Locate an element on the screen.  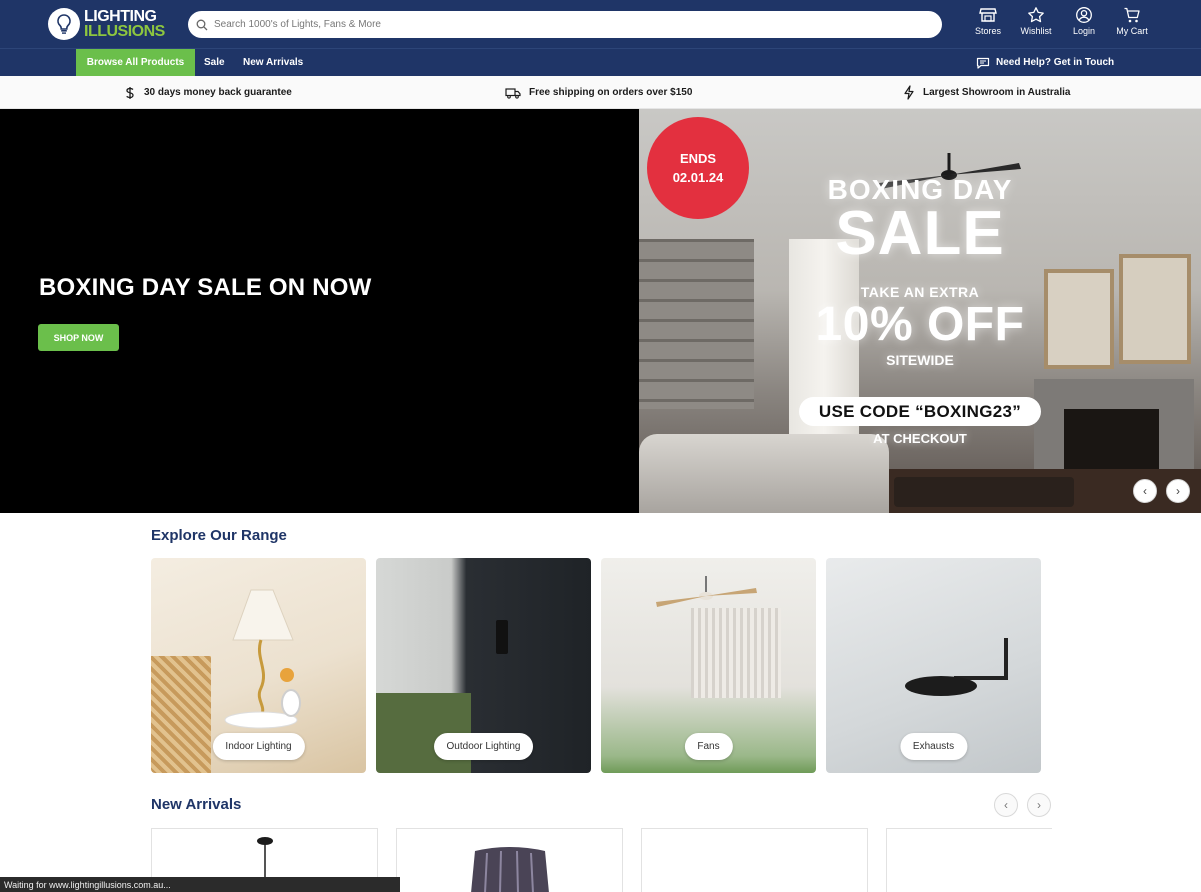
wishlist-button: Wishlist is located at coordinates (1036, 21).